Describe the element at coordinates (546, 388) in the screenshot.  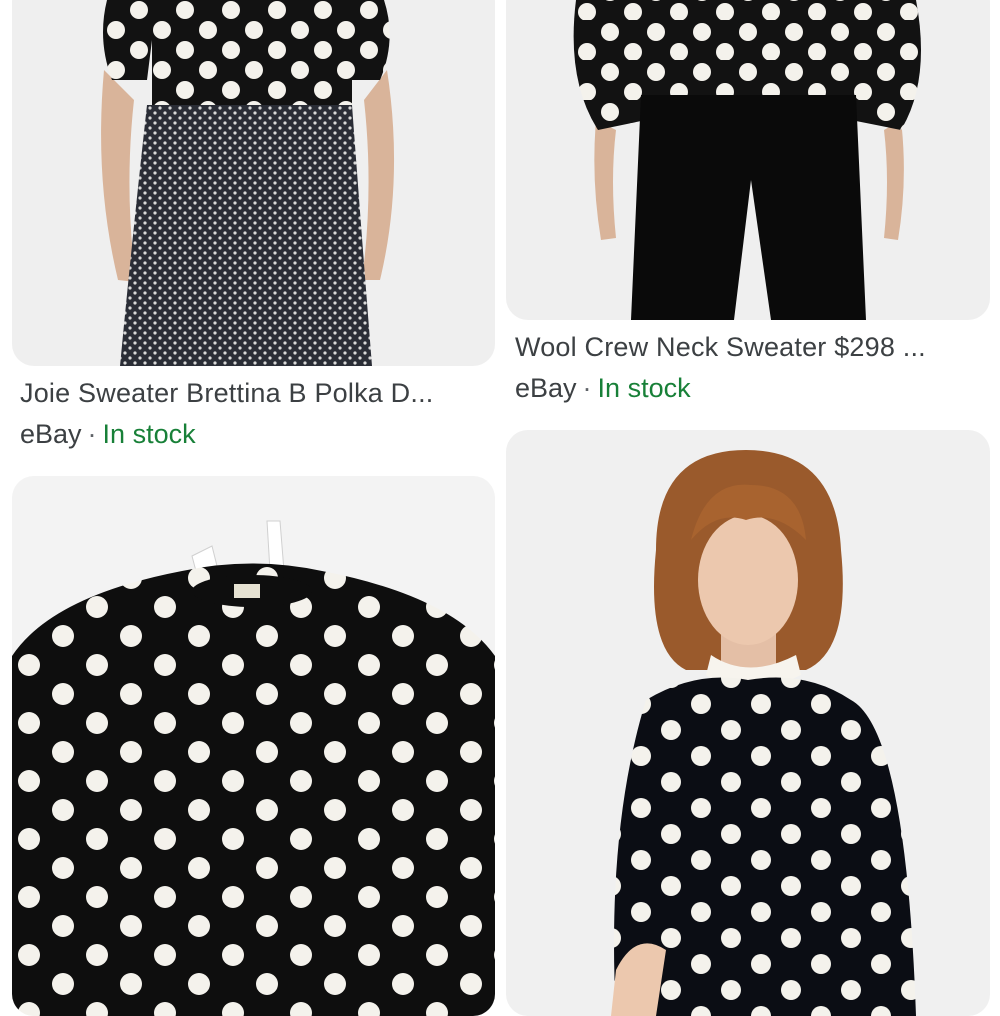
I see `result-source-2: eBay` at that location.